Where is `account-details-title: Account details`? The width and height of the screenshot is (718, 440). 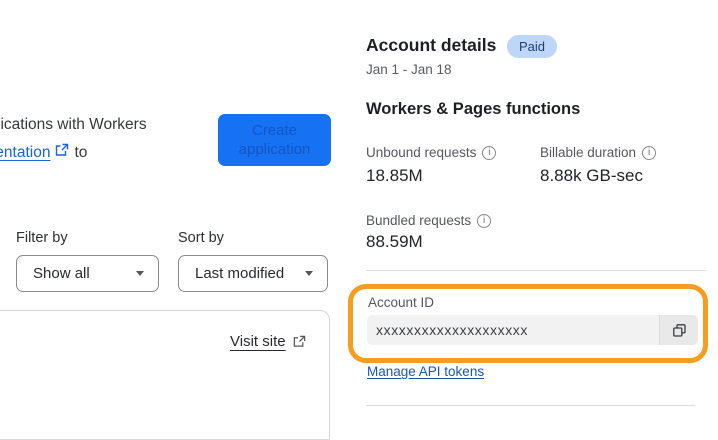
account-details-title: Account details is located at coordinates (431, 45).